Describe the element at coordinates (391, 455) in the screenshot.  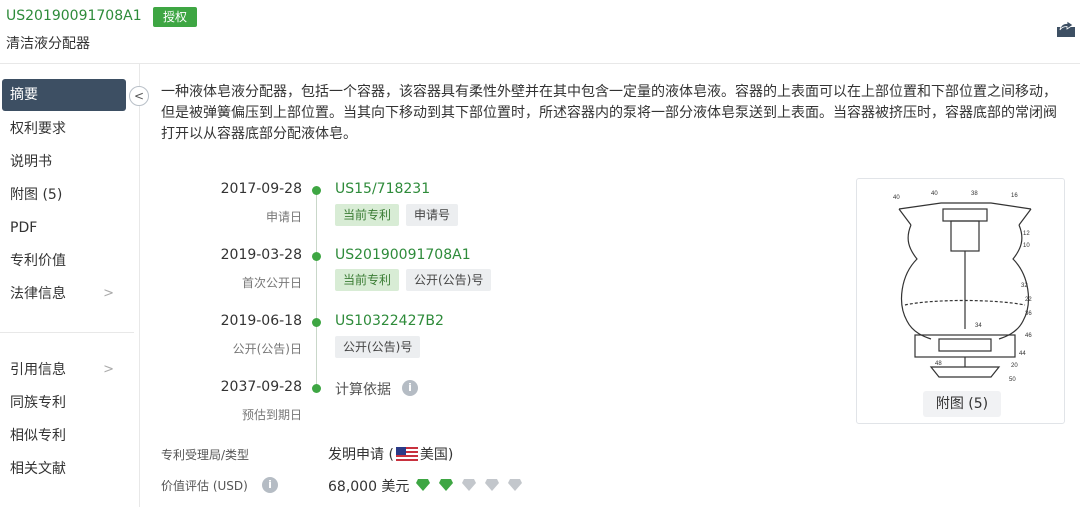
I see `office-type-value: 发明申请 ( 美国)` at that location.